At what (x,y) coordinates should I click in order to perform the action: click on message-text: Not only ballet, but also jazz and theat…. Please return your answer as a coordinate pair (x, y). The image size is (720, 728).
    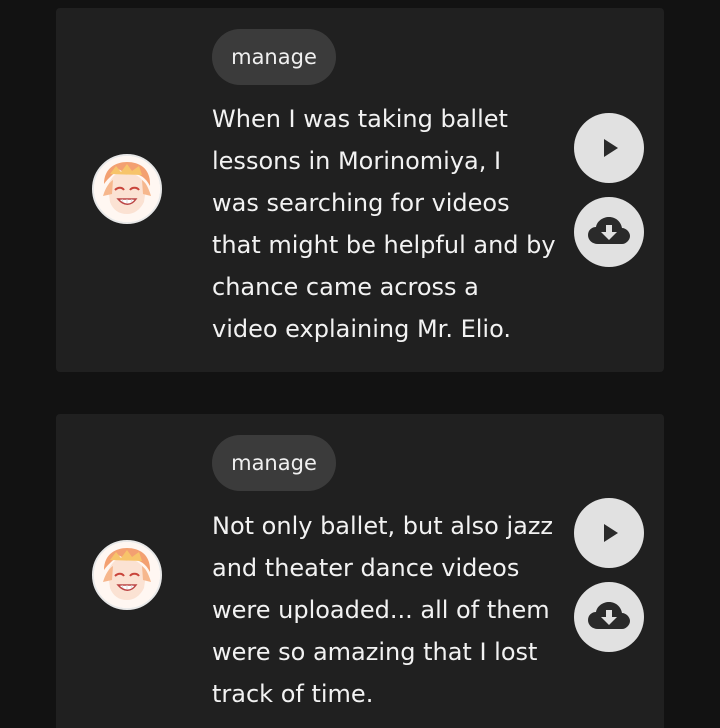
    Looking at the image, I should click on (392, 610).